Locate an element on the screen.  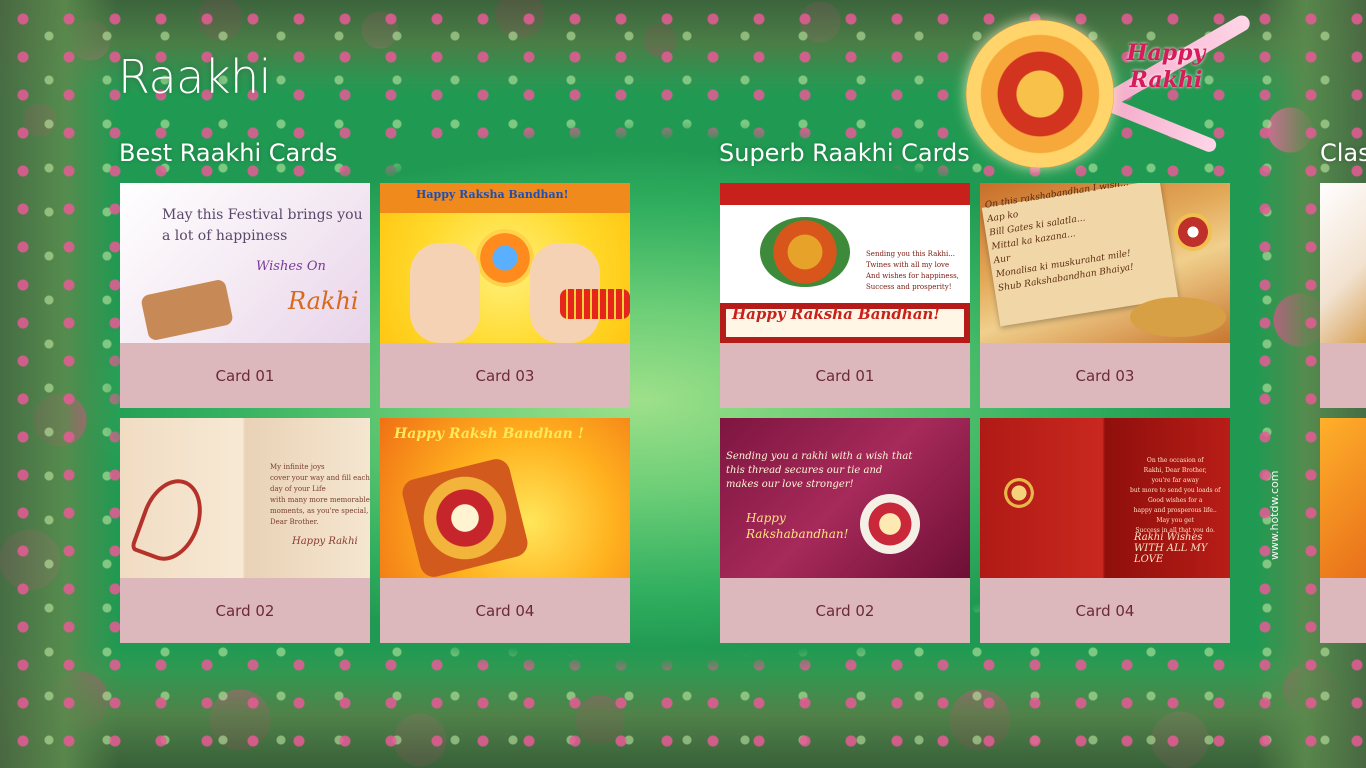
card-subtext: Wishes On is located at coordinates (291, 266).